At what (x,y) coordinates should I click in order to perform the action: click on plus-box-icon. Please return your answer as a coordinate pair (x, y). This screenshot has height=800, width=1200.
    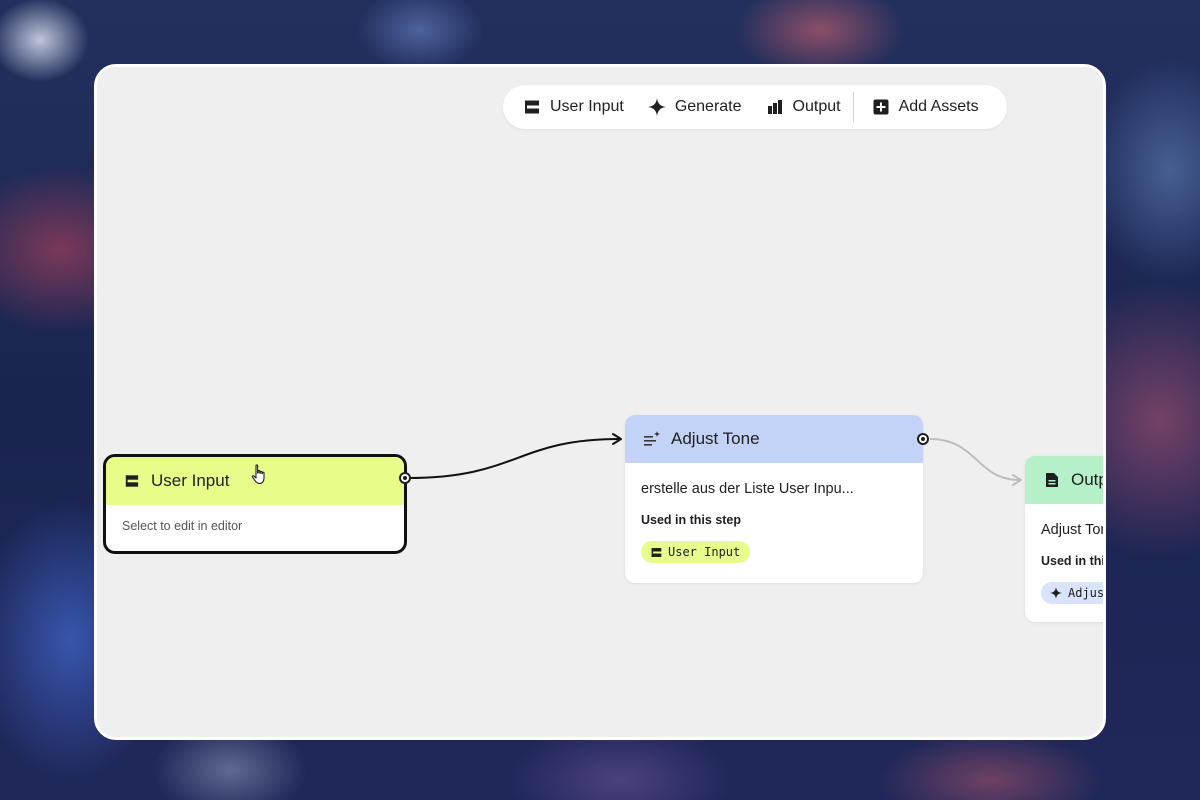
    Looking at the image, I should click on (881, 107).